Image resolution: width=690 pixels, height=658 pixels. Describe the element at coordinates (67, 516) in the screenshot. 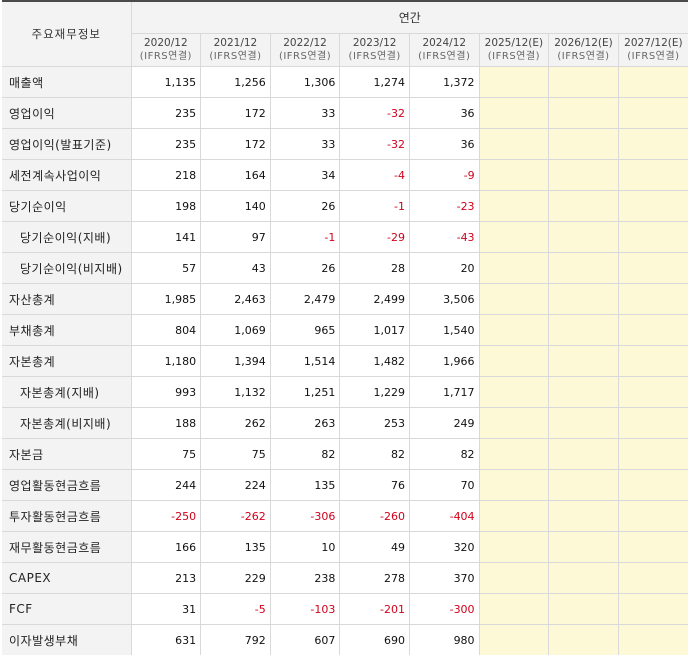

I see `row-label: 투자활동현금흐름` at that location.